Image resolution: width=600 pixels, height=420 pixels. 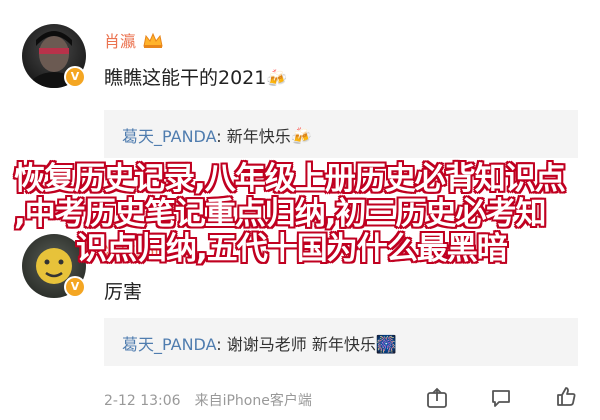 What do you see at coordinates (120, 41) in the screenshot?
I see `username-text: 肖瀛` at bounding box center [120, 41].